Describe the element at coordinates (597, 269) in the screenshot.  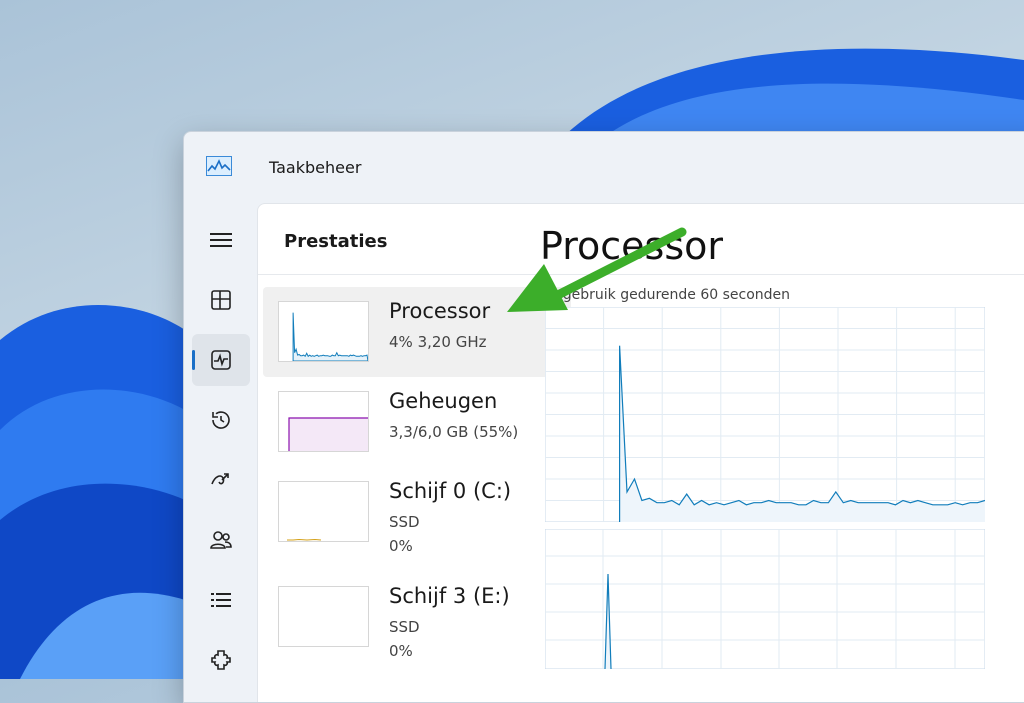
I see `green-arrow-annotation` at that location.